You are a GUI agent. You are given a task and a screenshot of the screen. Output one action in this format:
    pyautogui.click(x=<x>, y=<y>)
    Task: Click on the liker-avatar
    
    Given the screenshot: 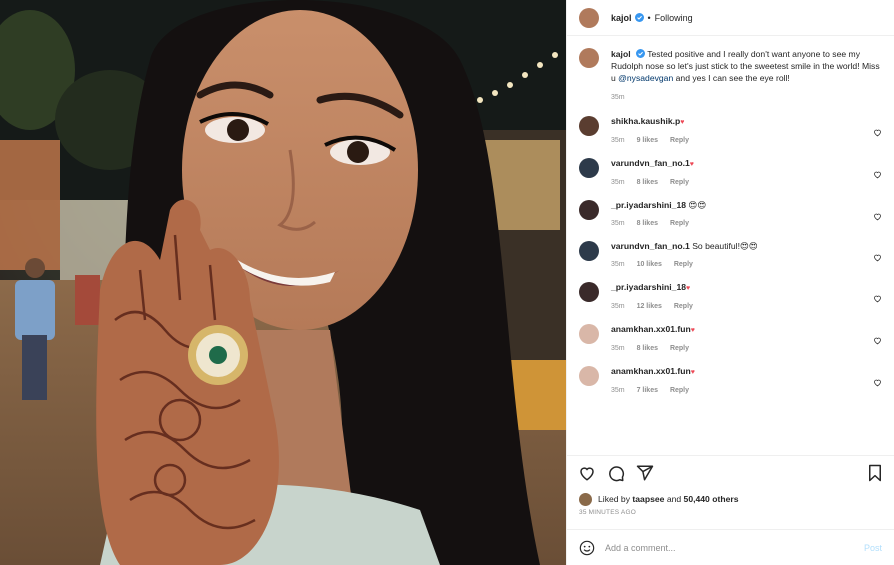 What is the action you would take?
    pyautogui.click(x=585, y=499)
    